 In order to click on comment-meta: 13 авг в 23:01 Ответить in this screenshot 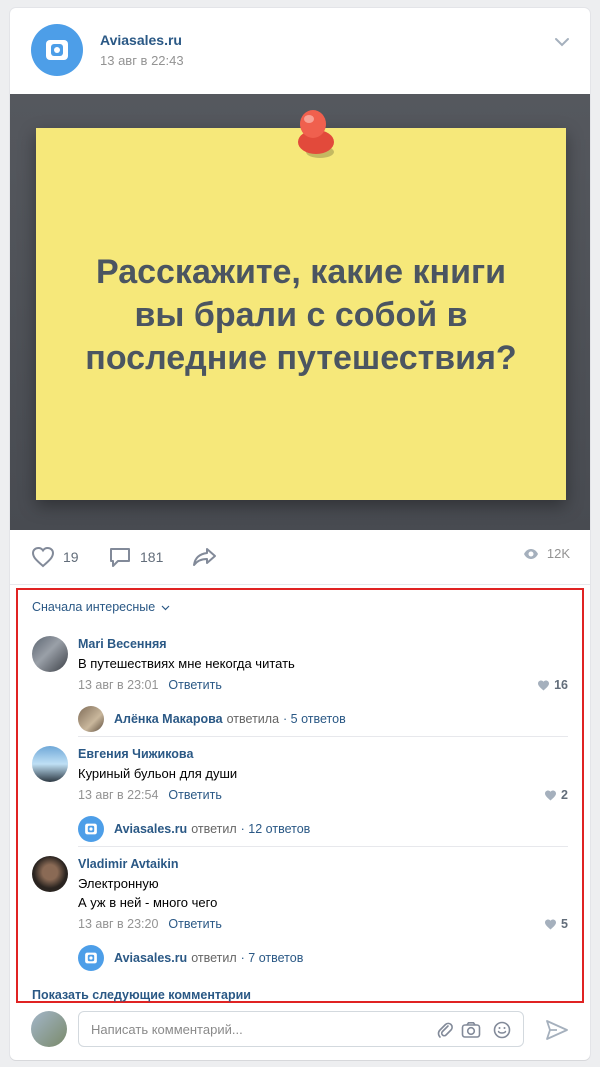, I will do `click(150, 685)`.